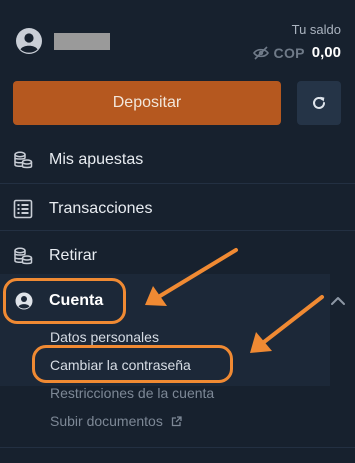  What do you see at coordinates (338, 301) in the screenshot?
I see `chevron-up-icon` at bounding box center [338, 301].